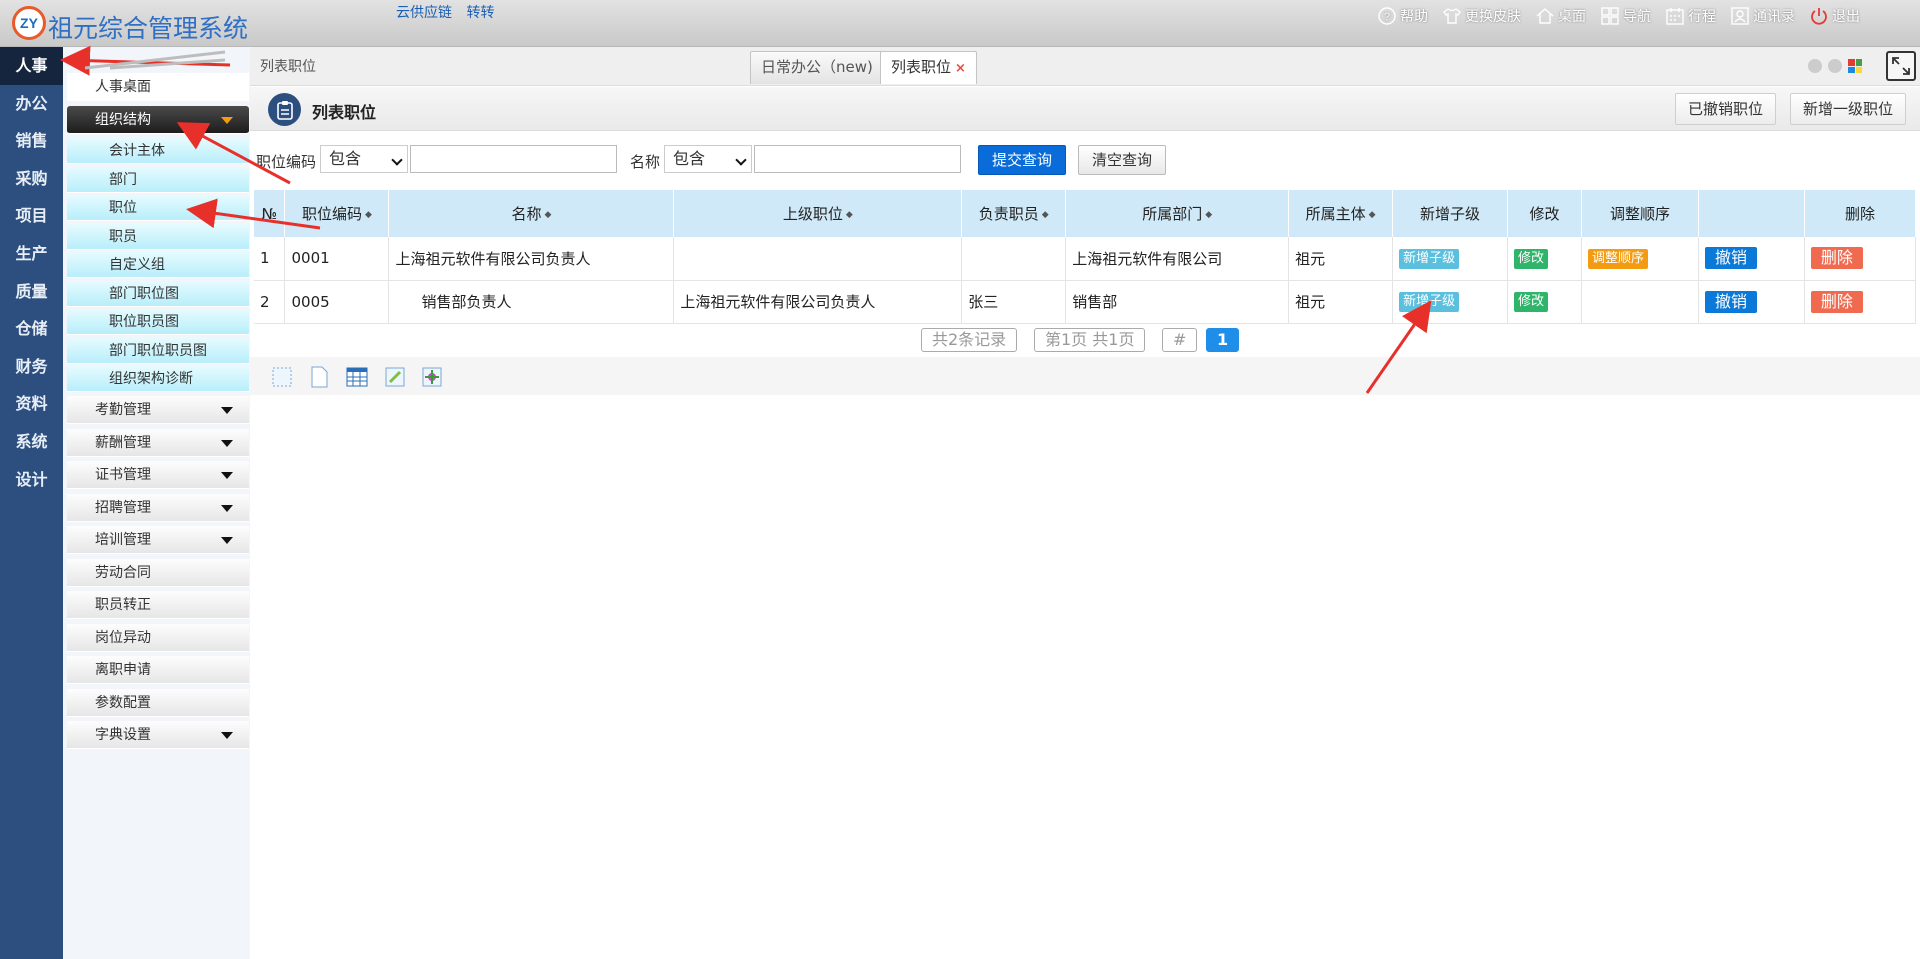 This screenshot has width=1920, height=959. I want to click on submenu-org-diagnosis: 组织架构诊断, so click(158, 379).